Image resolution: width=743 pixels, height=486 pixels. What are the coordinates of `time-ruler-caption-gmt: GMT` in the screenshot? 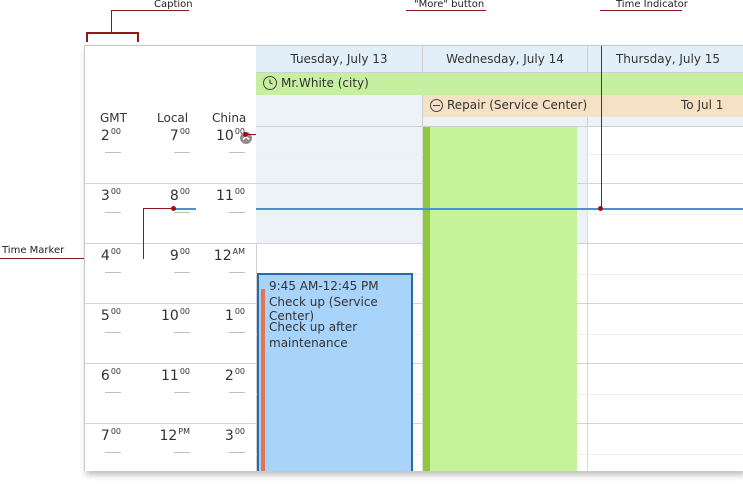 It's located at (113, 118).